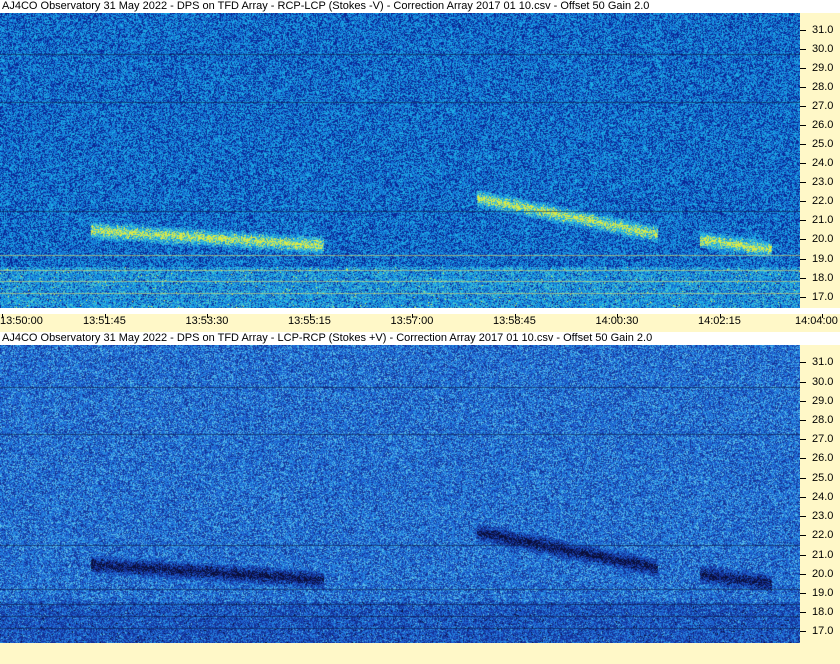 The height and width of the screenshot is (664, 840). What do you see at coordinates (816, 321) in the screenshot?
I see `x-tick-label: 14:04:00` at bounding box center [816, 321].